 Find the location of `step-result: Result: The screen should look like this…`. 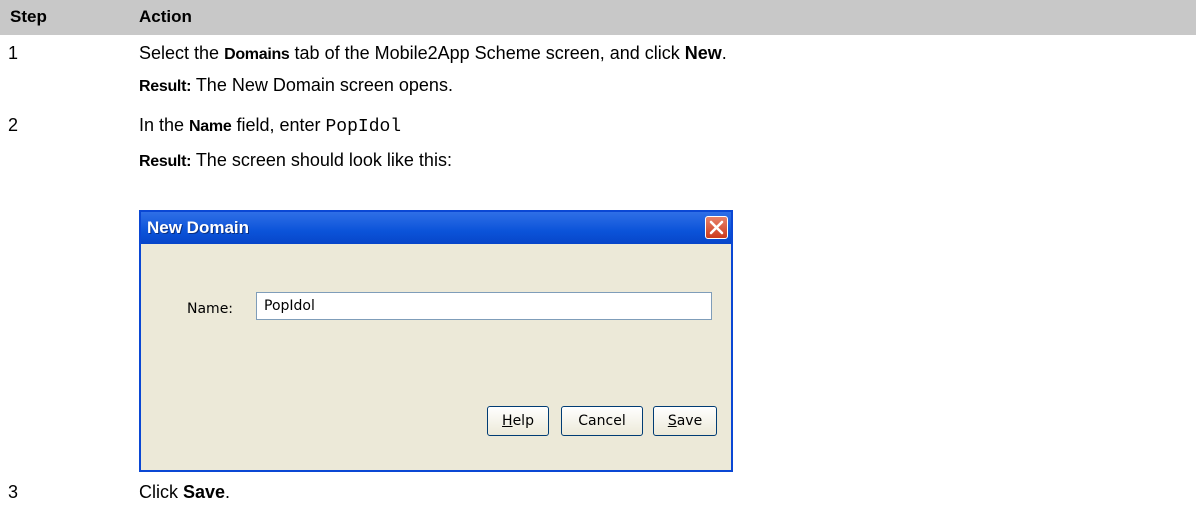

step-result: Result: The screen should look like this… is located at coordinates (295, 160).